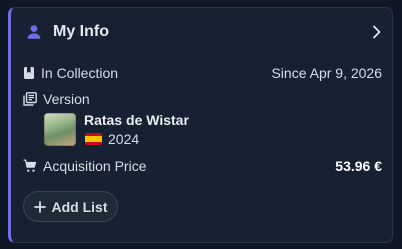 The image size is (402, 249). I want to click on version-year: 2024, so click(124, 139).